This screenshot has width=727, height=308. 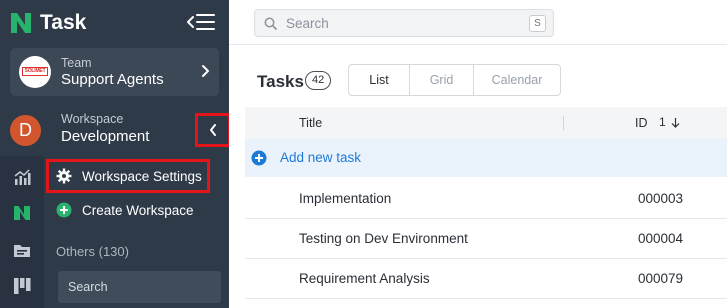 What do you see at coordinates (321, 157) in the screenshot?
I see `add-new-task-label: Add new task` at bounding box center [321, 157].